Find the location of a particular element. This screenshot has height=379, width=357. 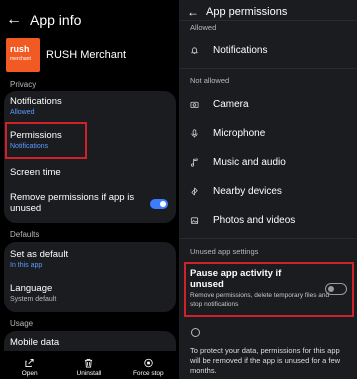

set-as-default-item: Set as default In this app is located at coordinates (90, 259).